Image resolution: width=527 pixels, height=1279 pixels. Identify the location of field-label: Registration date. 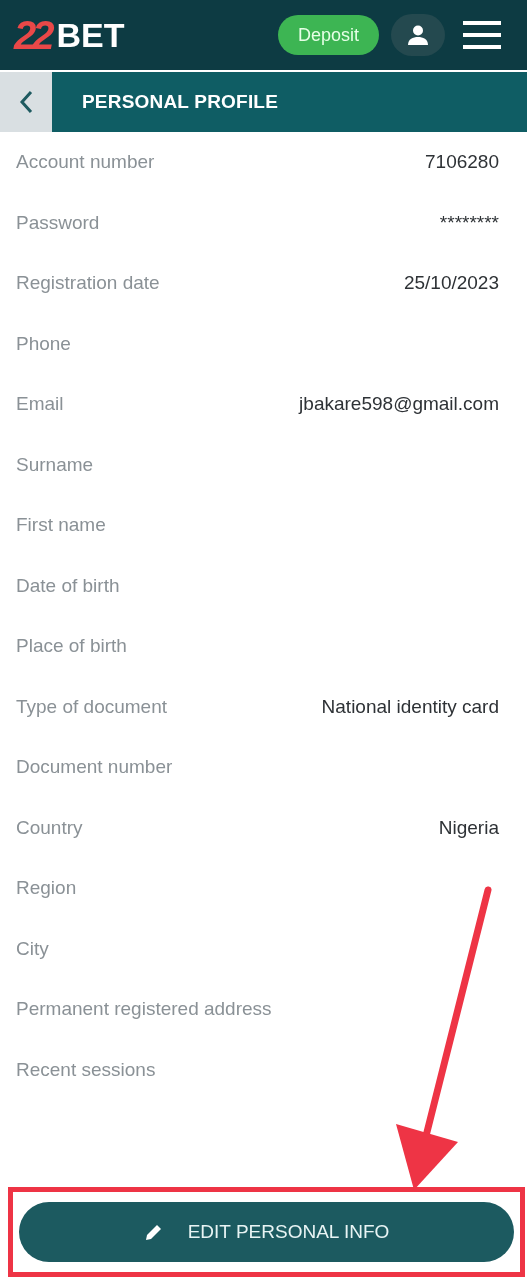
(88, 283).